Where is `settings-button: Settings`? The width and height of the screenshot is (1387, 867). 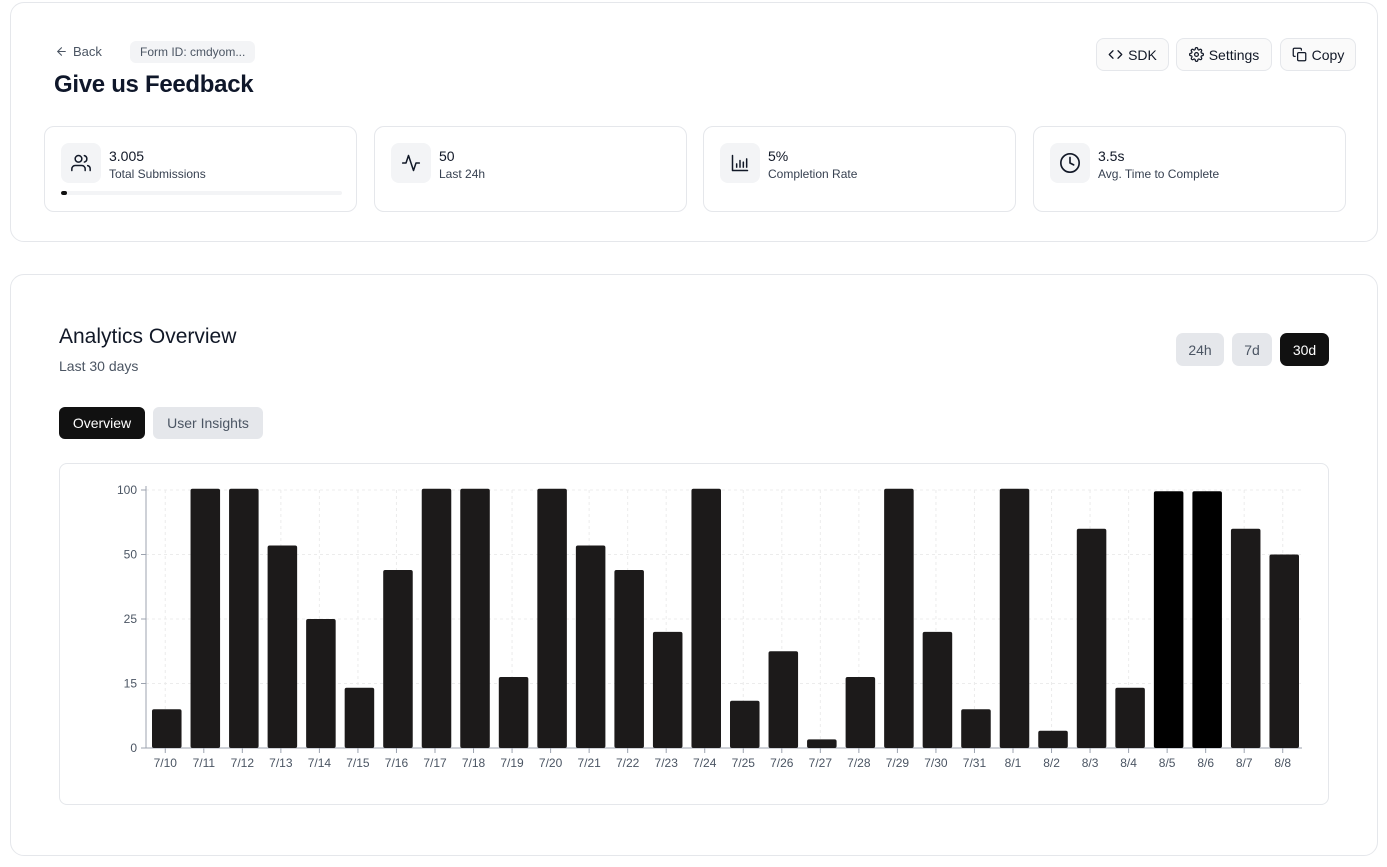
settings-button: Settings is located at coordinates (1224, 54).